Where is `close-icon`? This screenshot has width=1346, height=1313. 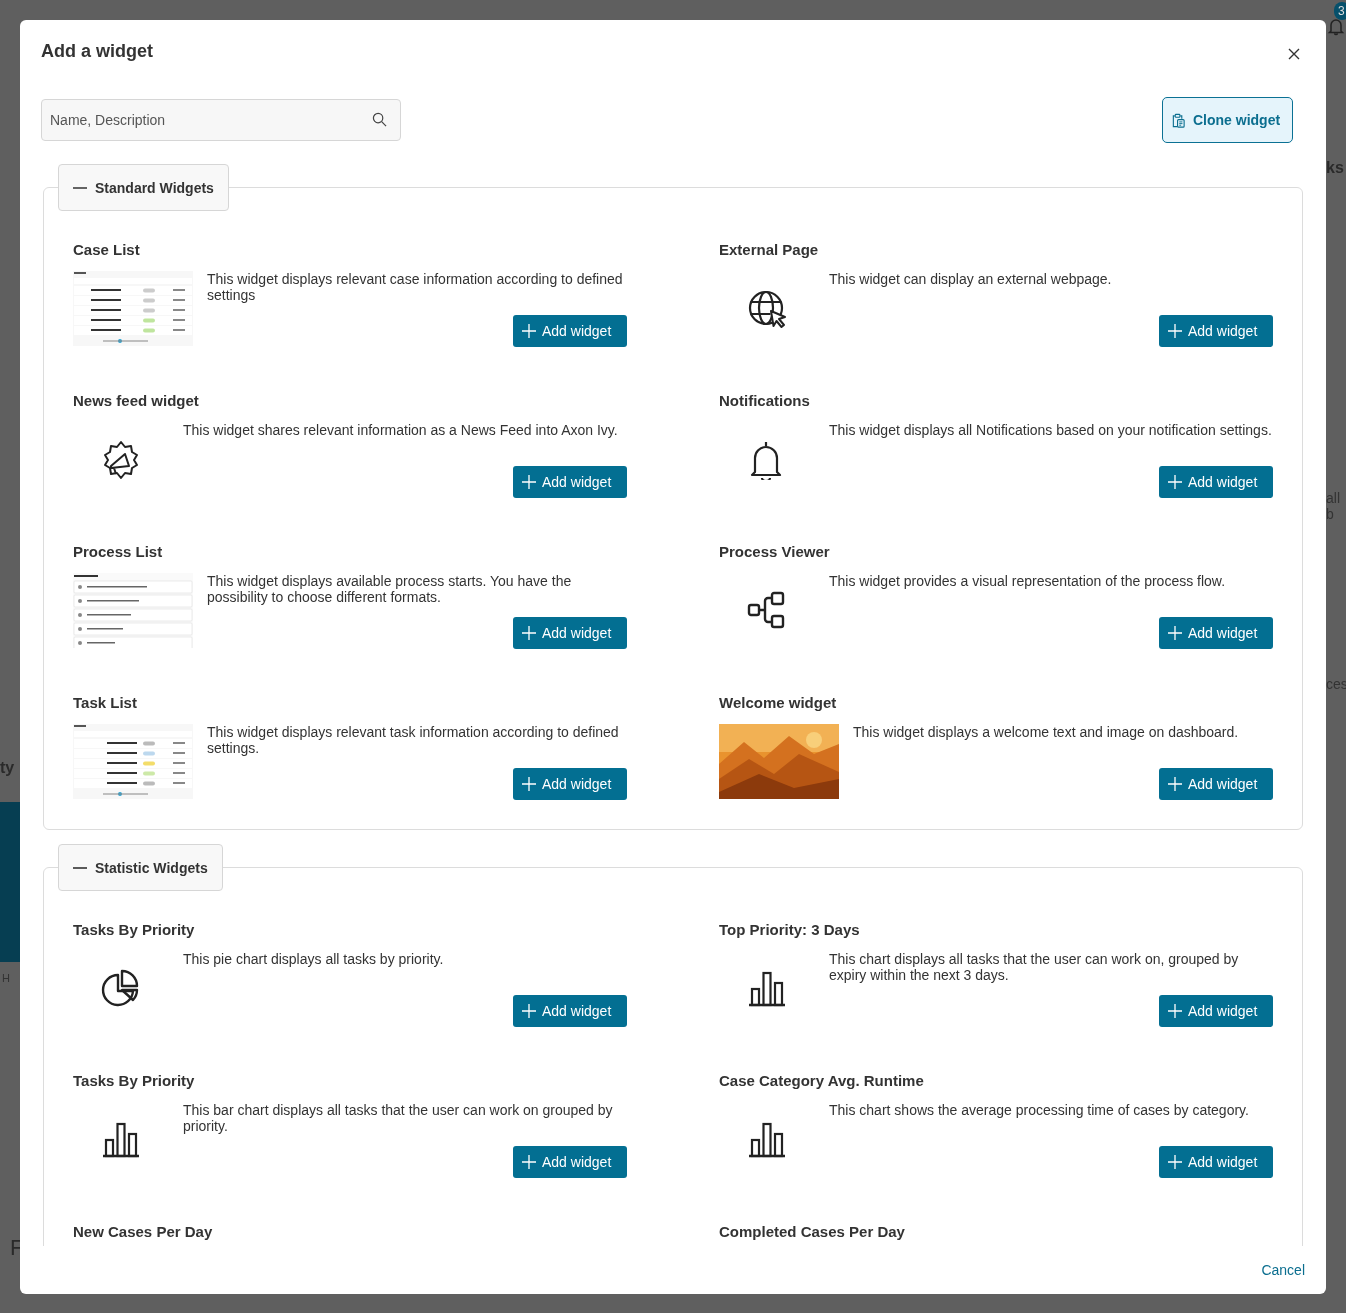
close-icon is located at coordinates (1294, 54).